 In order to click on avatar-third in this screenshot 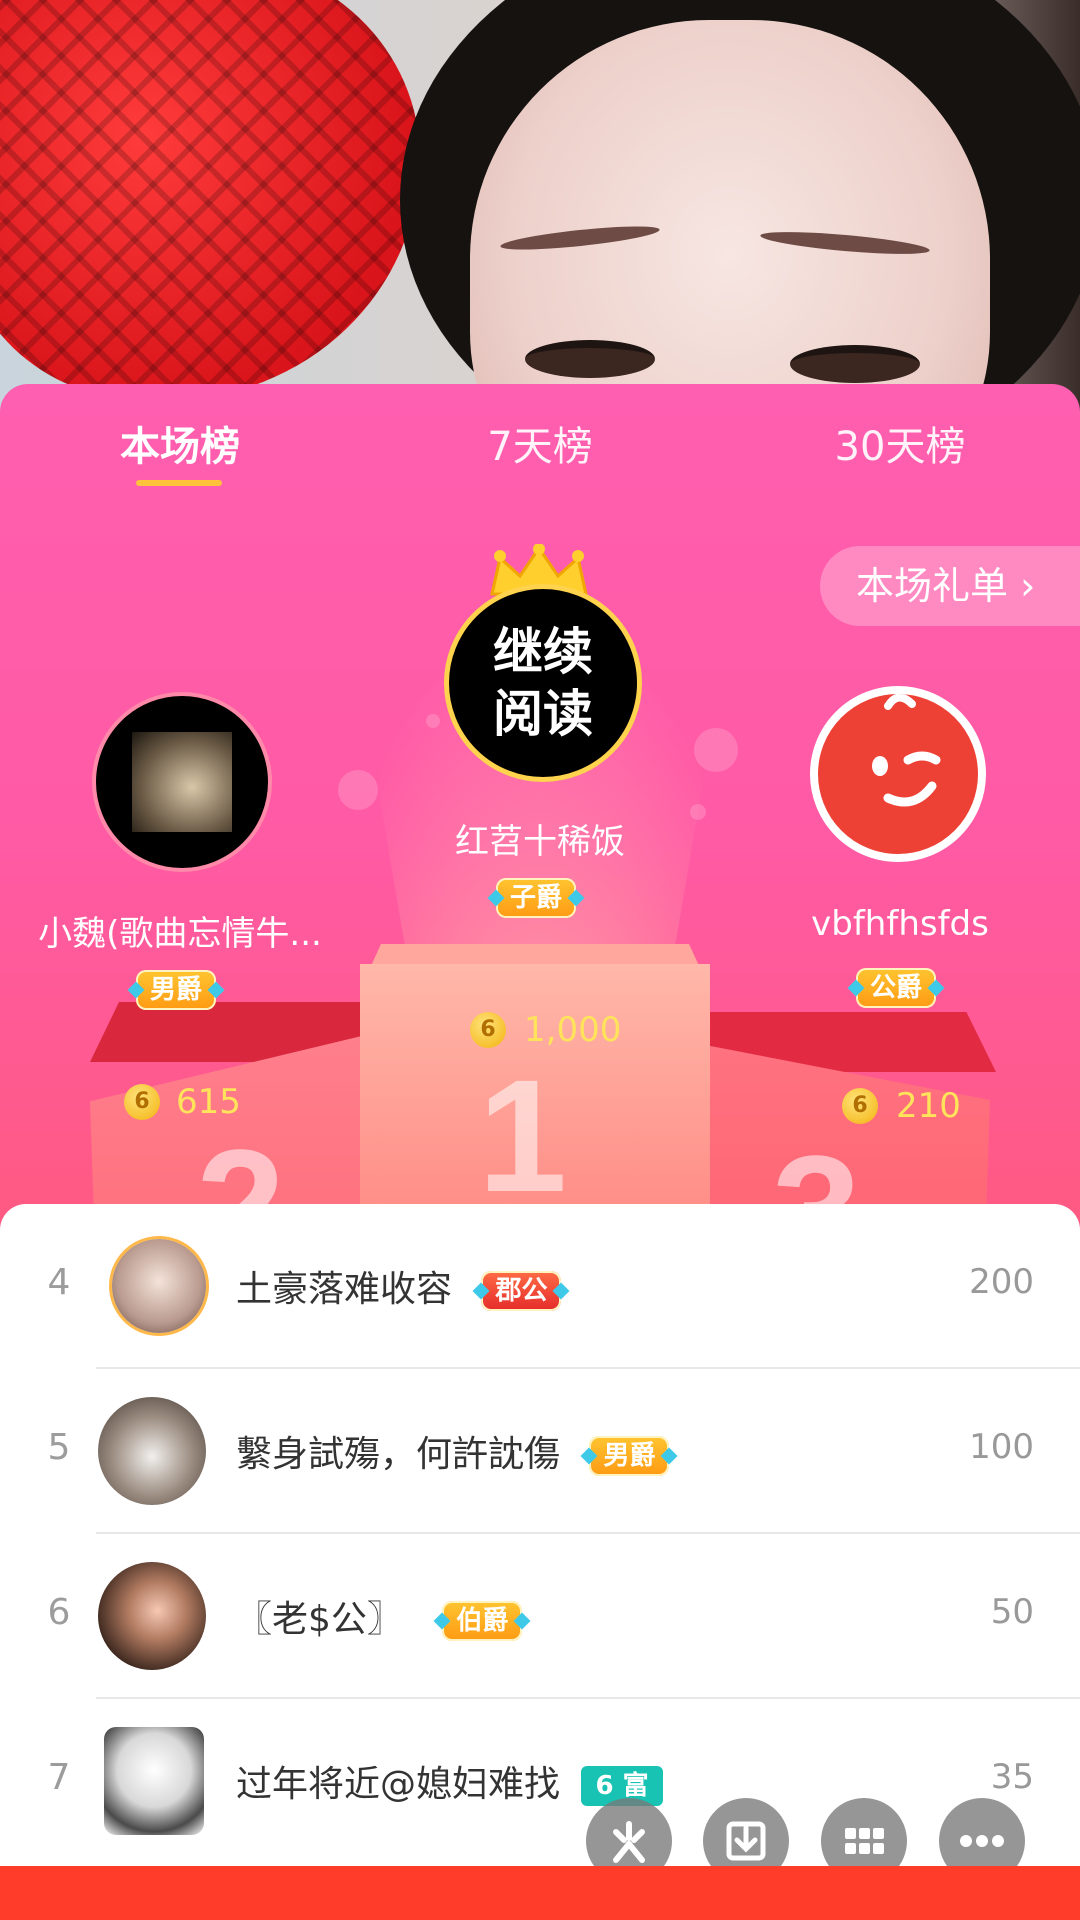, I will do `click(898, 774)`.